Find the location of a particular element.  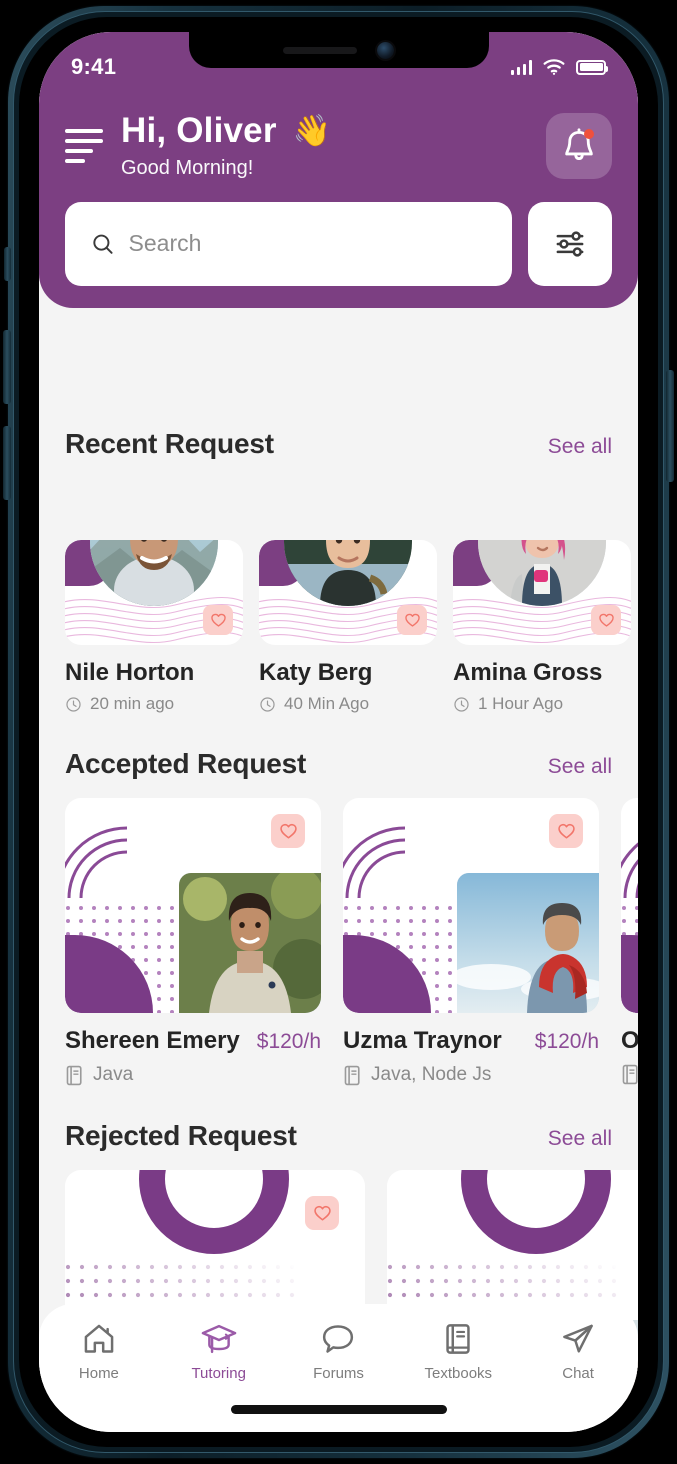

filter-sliders-icon is located at coordinates (570, 244).